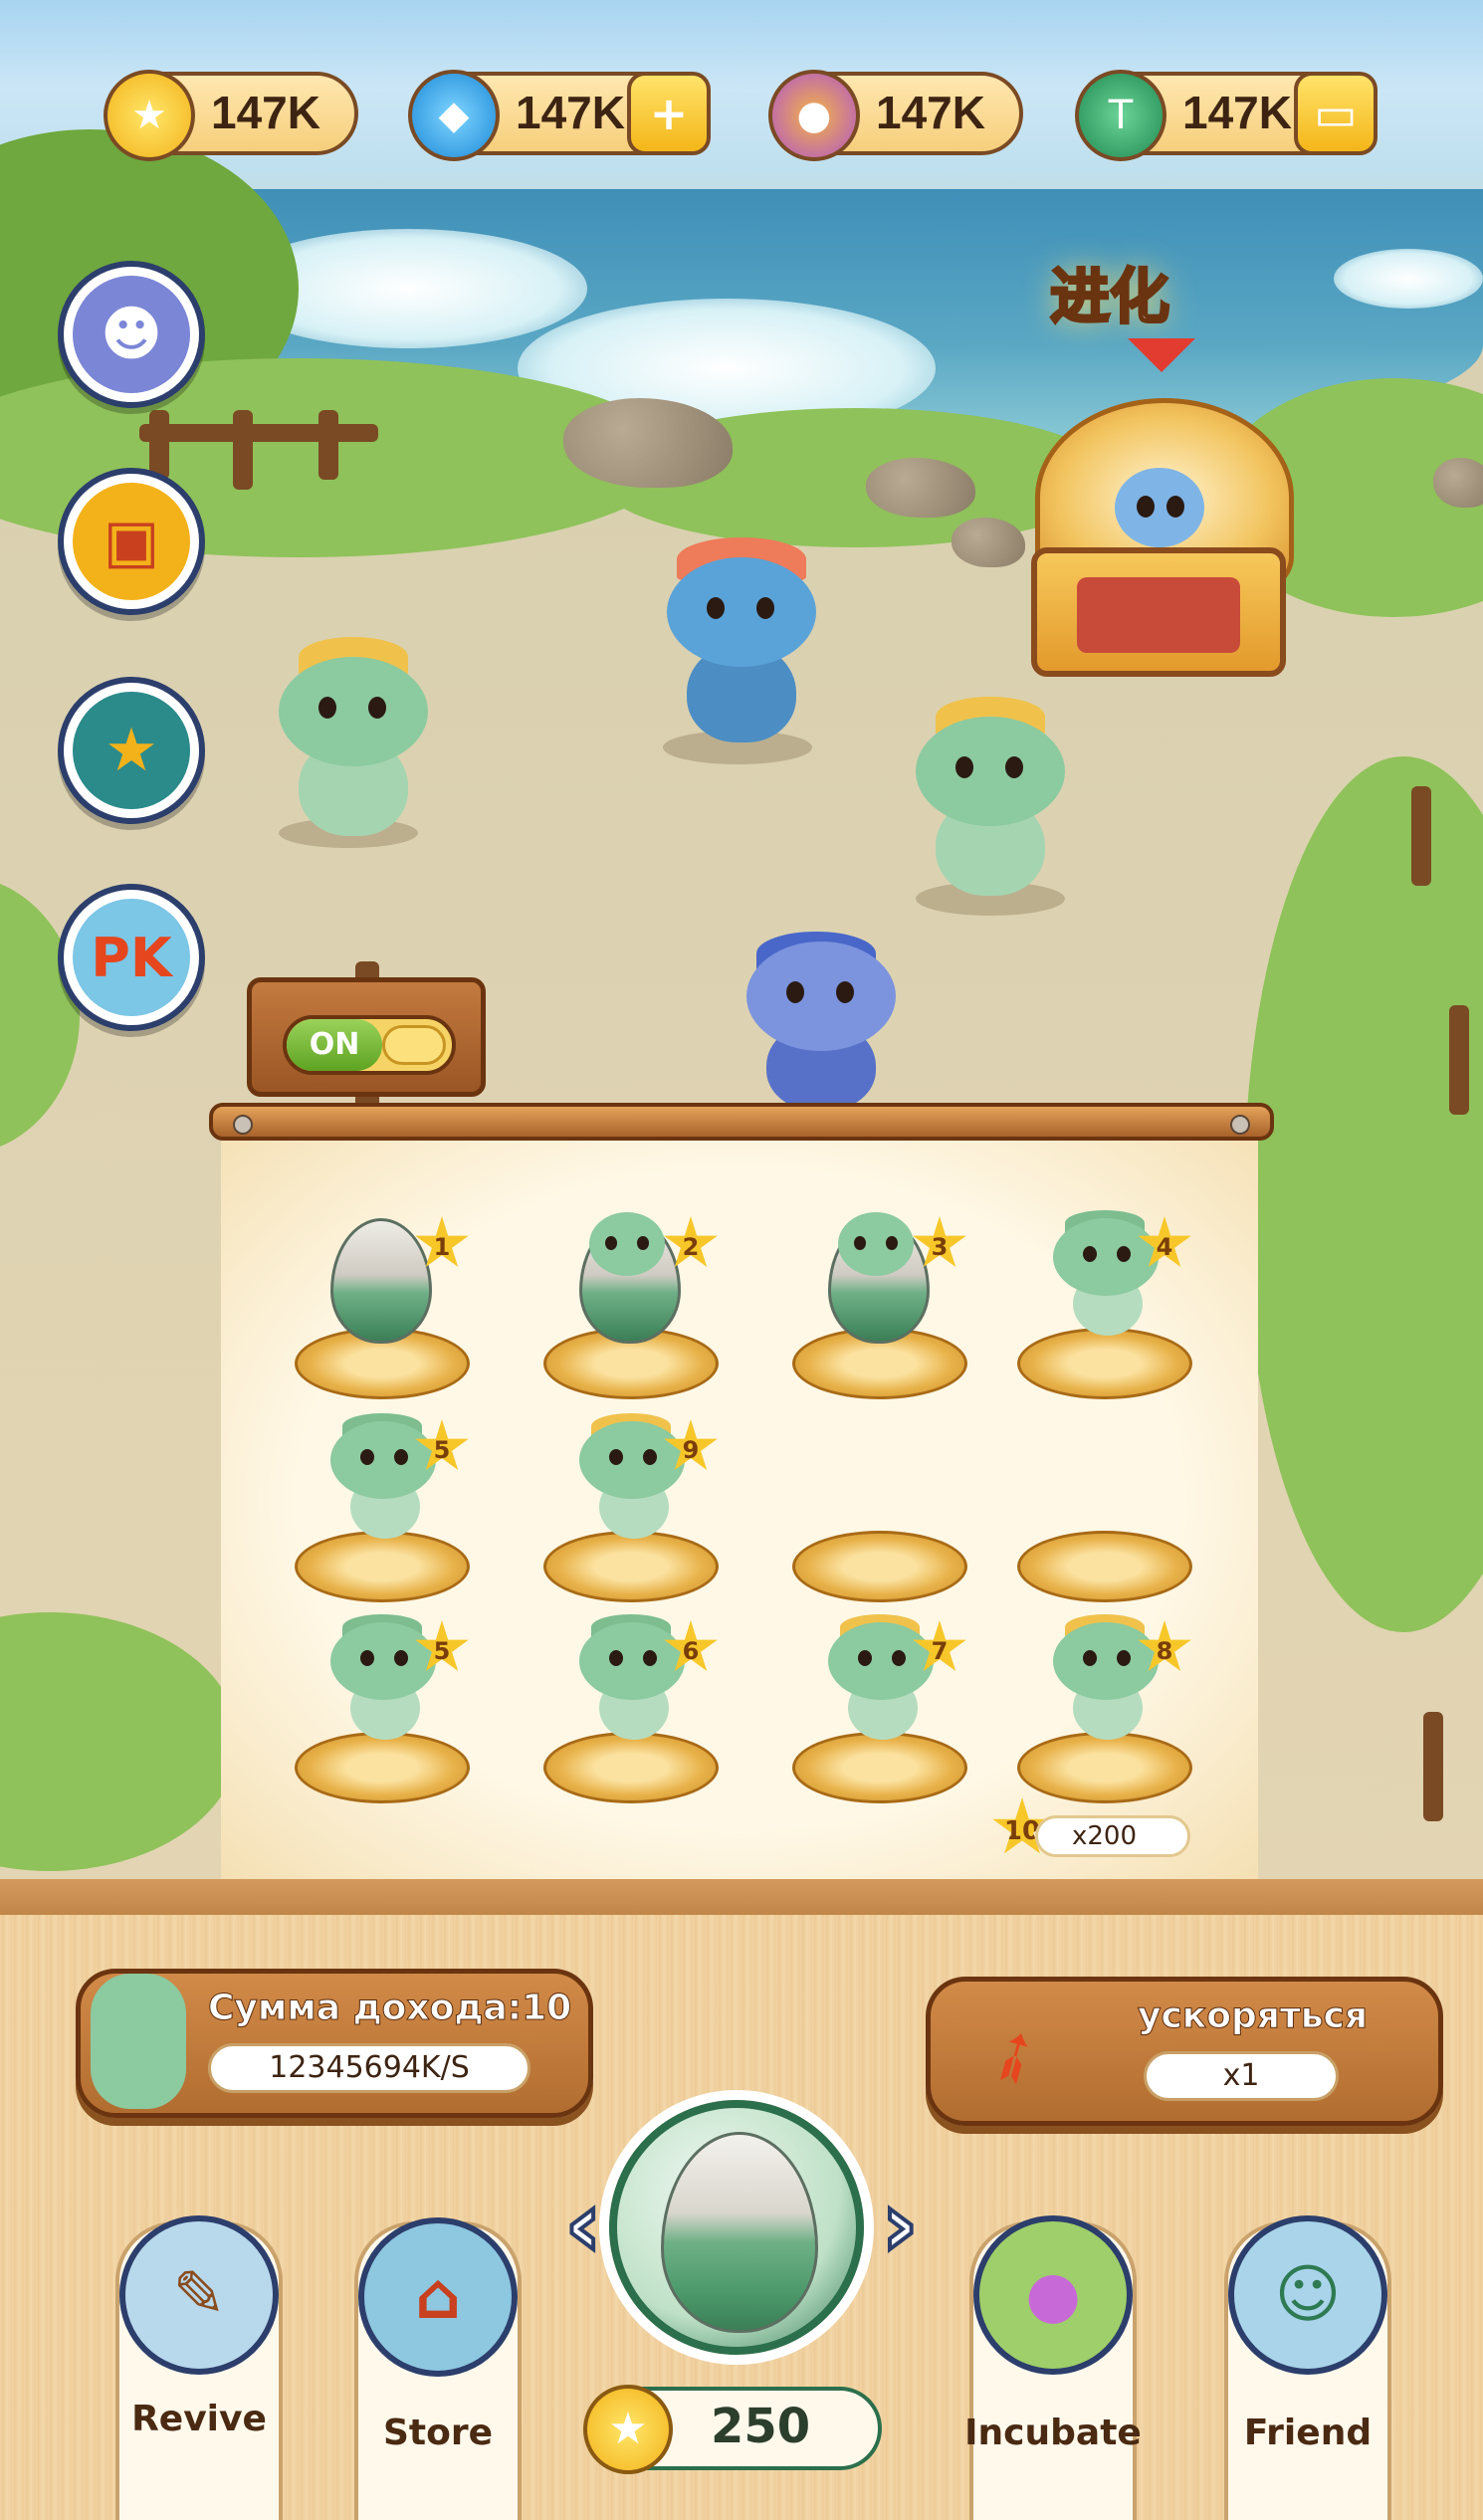 This screenshot has width=1483, height=2520. I want to click on book-button: ▣, so click(131, 541).